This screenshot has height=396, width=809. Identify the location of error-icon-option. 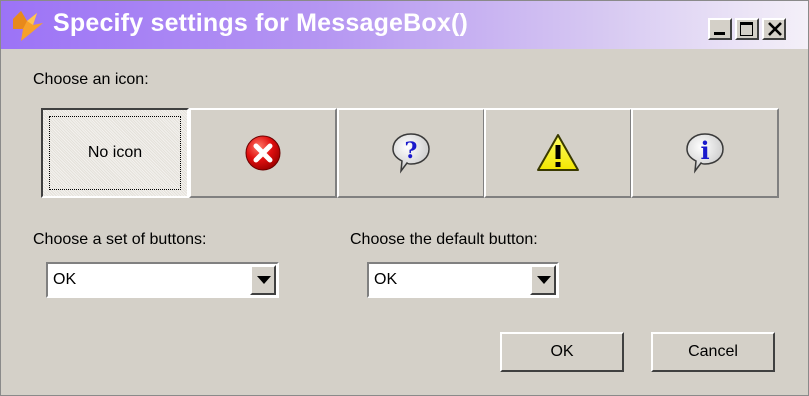
(263, 153).